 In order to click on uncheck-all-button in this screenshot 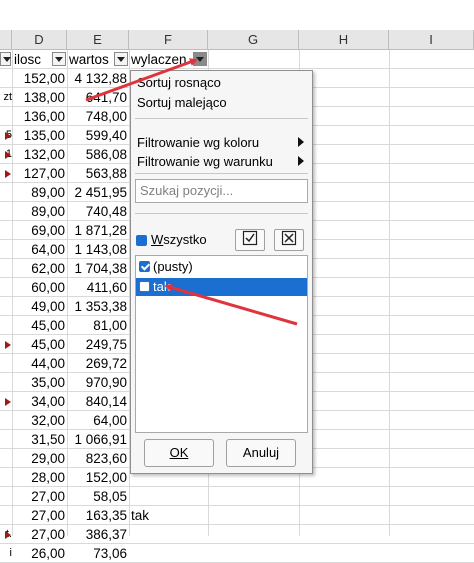, I will do `click(289, 240)`.